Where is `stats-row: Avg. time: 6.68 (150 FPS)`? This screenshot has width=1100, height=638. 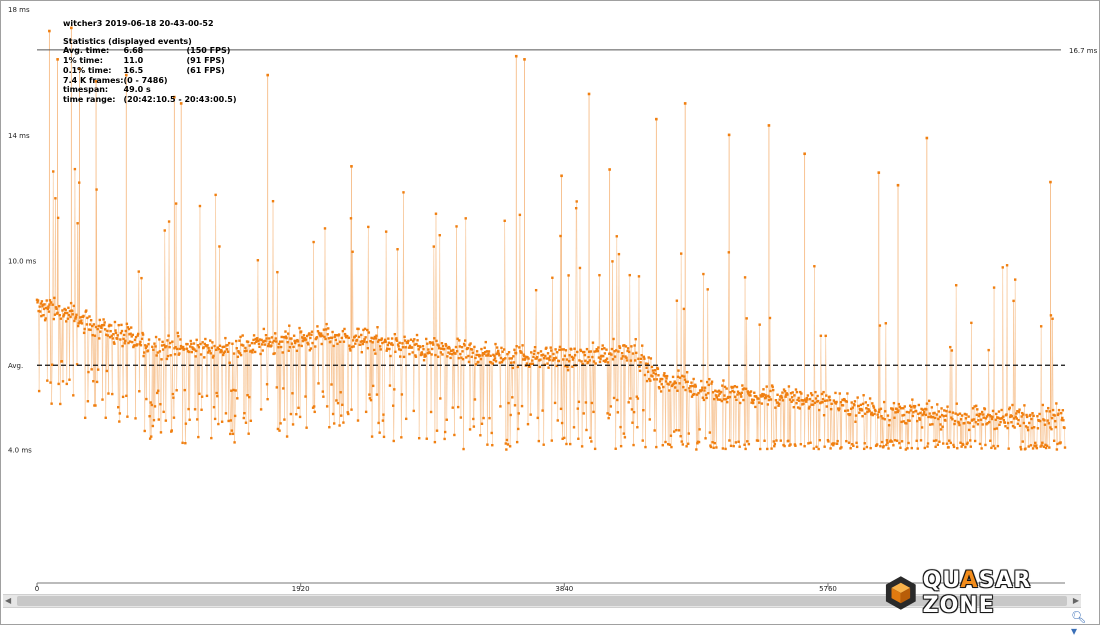 stats-row: Avg. time: 6.68 (150 FPS) is located at coordinates (150, 51).